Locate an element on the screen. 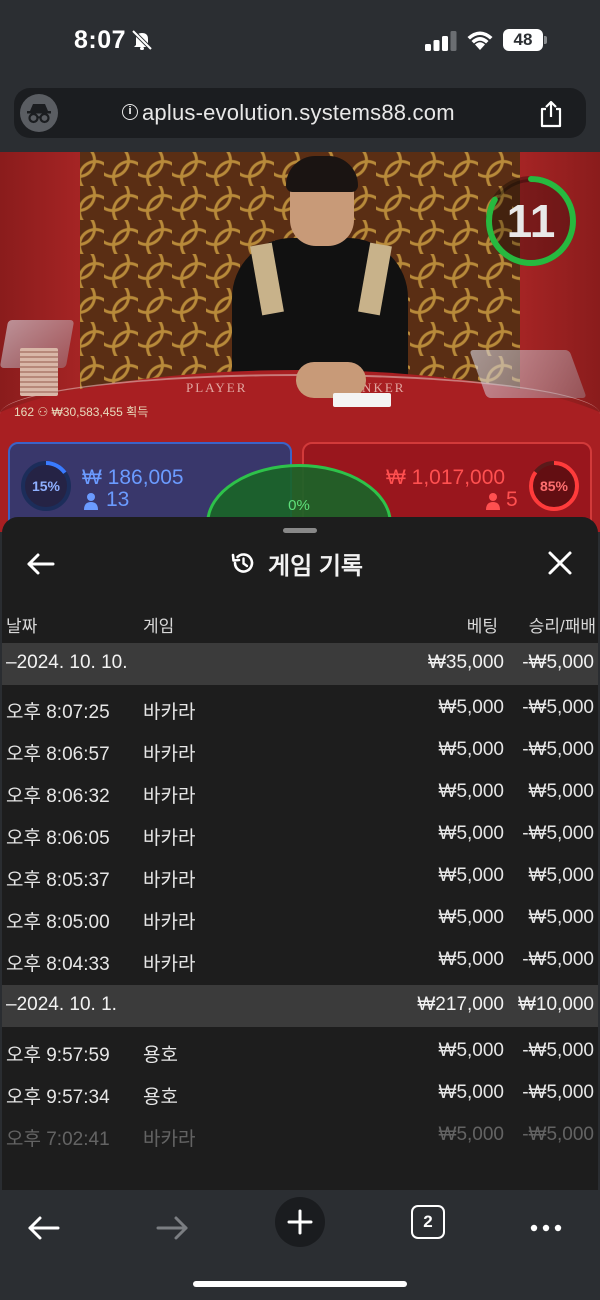  history-row: 오후 8:07:25 바카라 ₩5,000 -₩5,000 is located at coordinates (300, 709).